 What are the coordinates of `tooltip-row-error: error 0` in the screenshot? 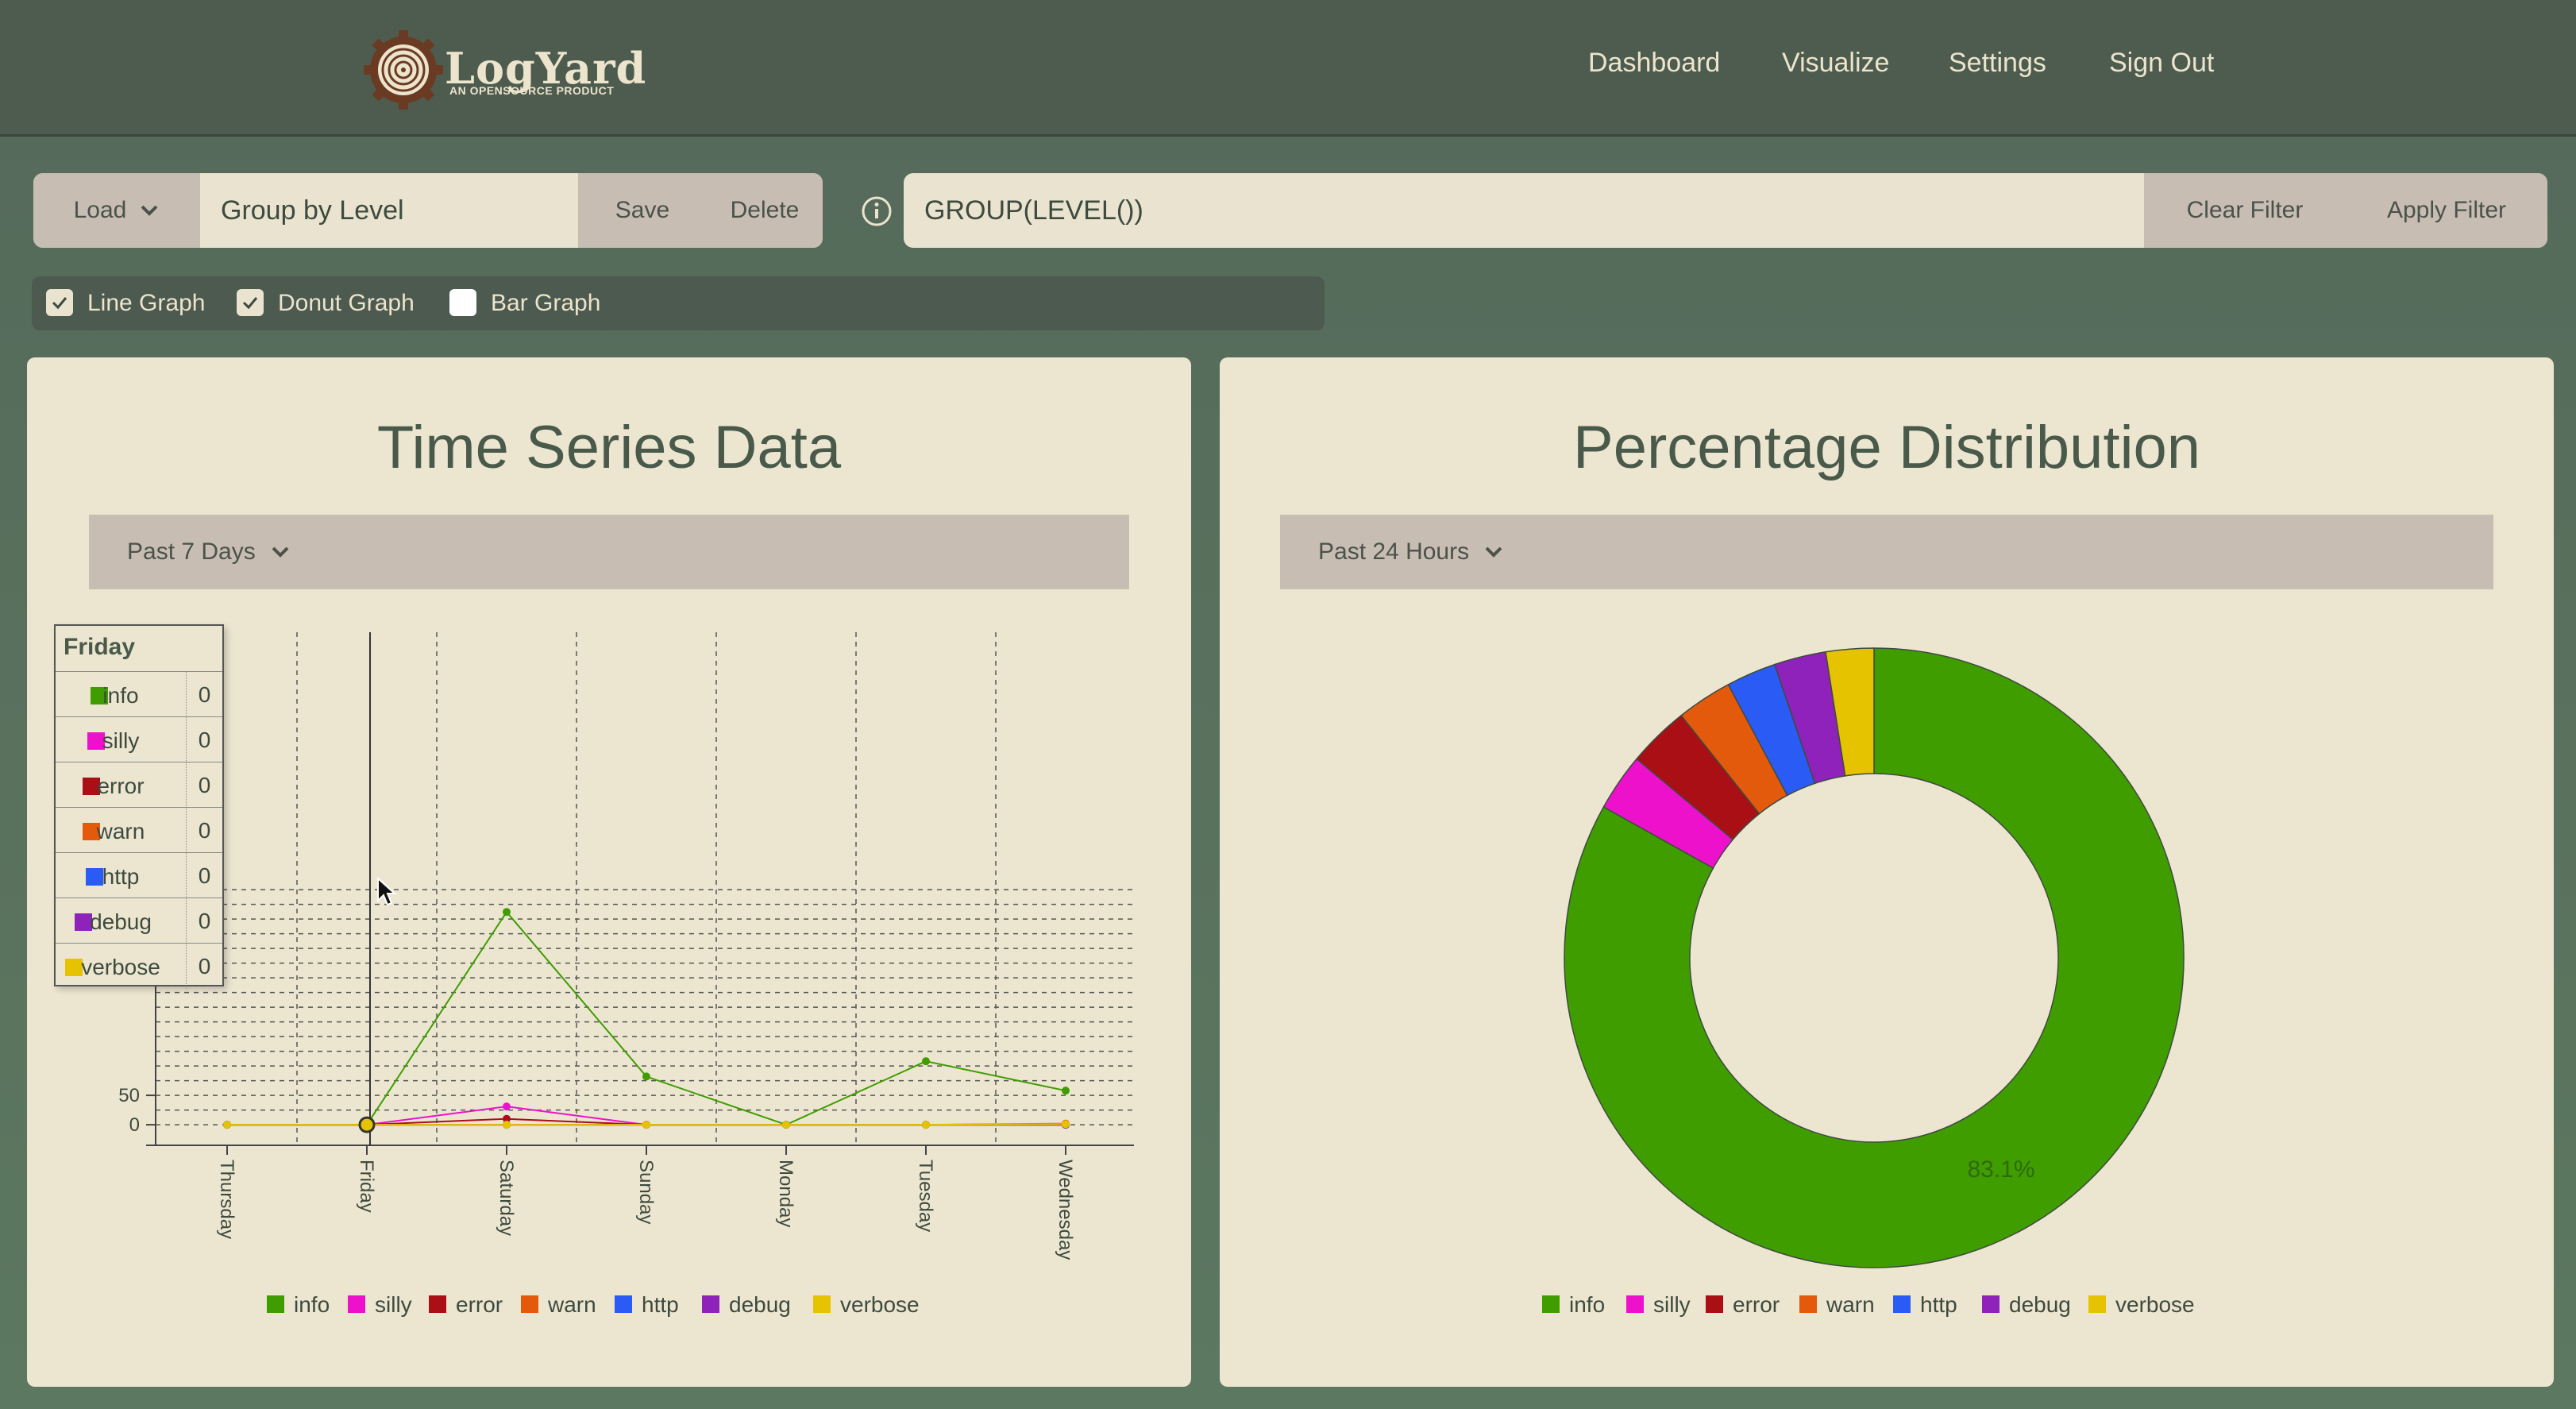 It's located at (139, 785).